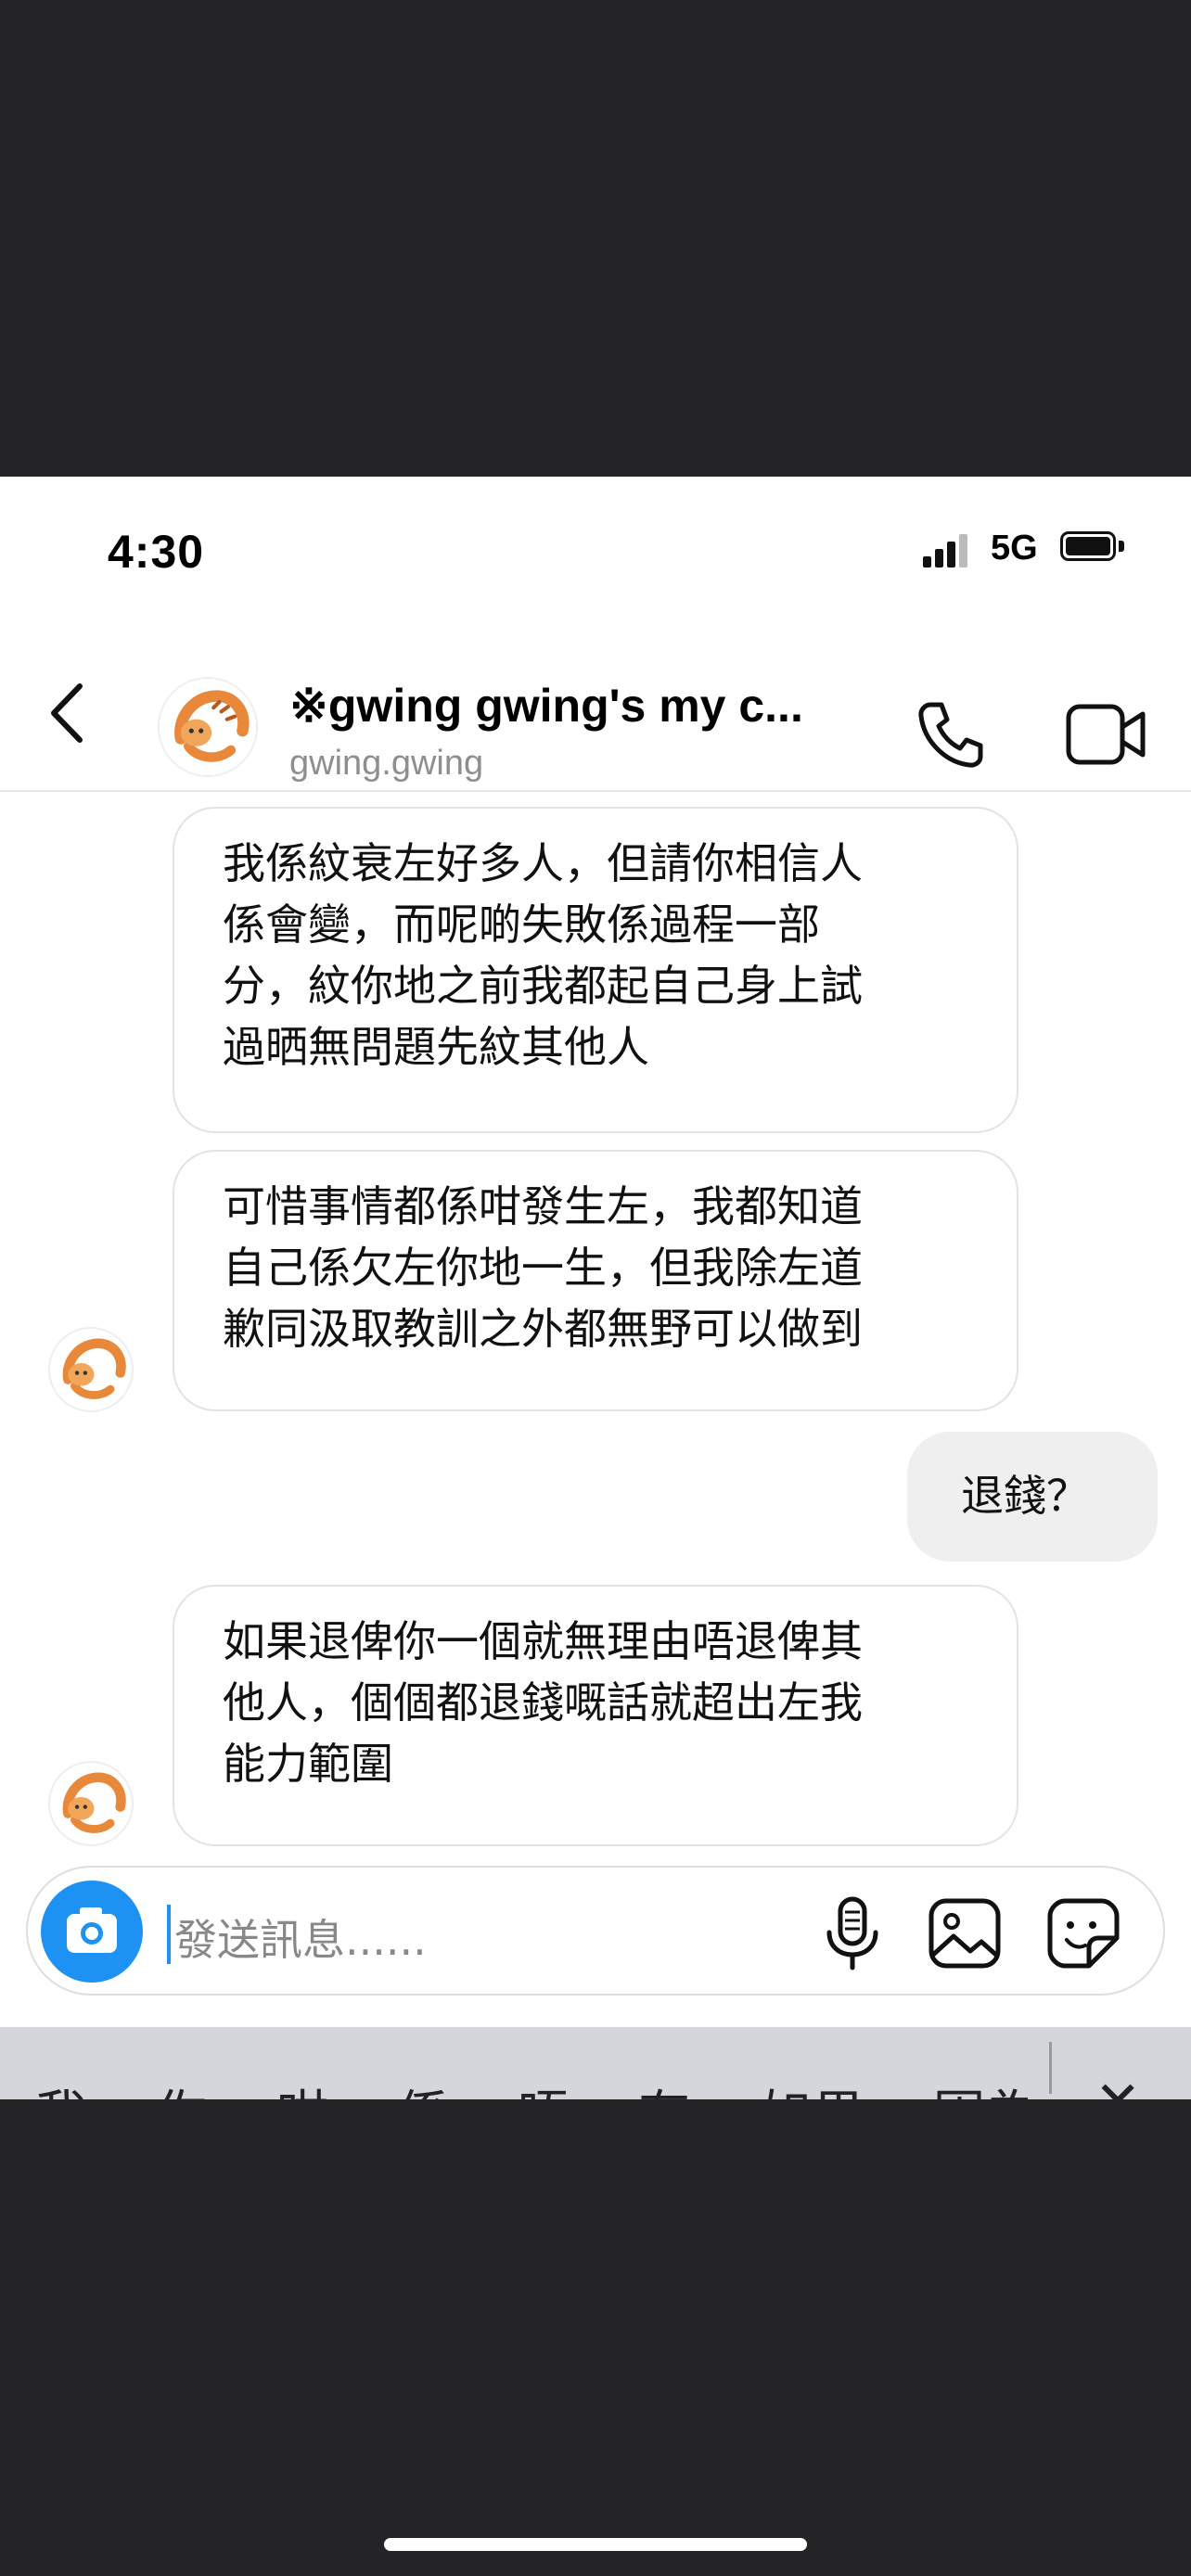  What do you see at coordinates (424, 2092) in the screenshot?
I see `suggestion-item: 係` at bounding box center [424, 2092].